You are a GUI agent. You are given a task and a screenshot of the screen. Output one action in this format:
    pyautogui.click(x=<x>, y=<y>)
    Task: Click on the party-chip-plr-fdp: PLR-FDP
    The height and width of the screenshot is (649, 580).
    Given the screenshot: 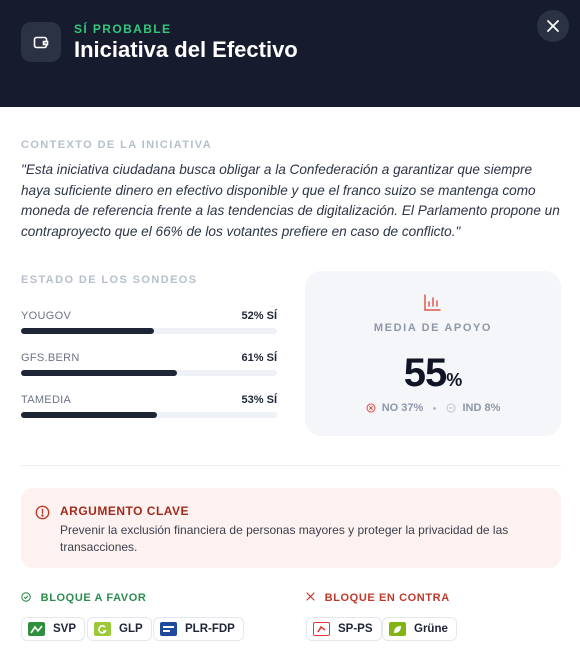 What is the action you would take?
    pyautogui.click(x=198, y=629)
    